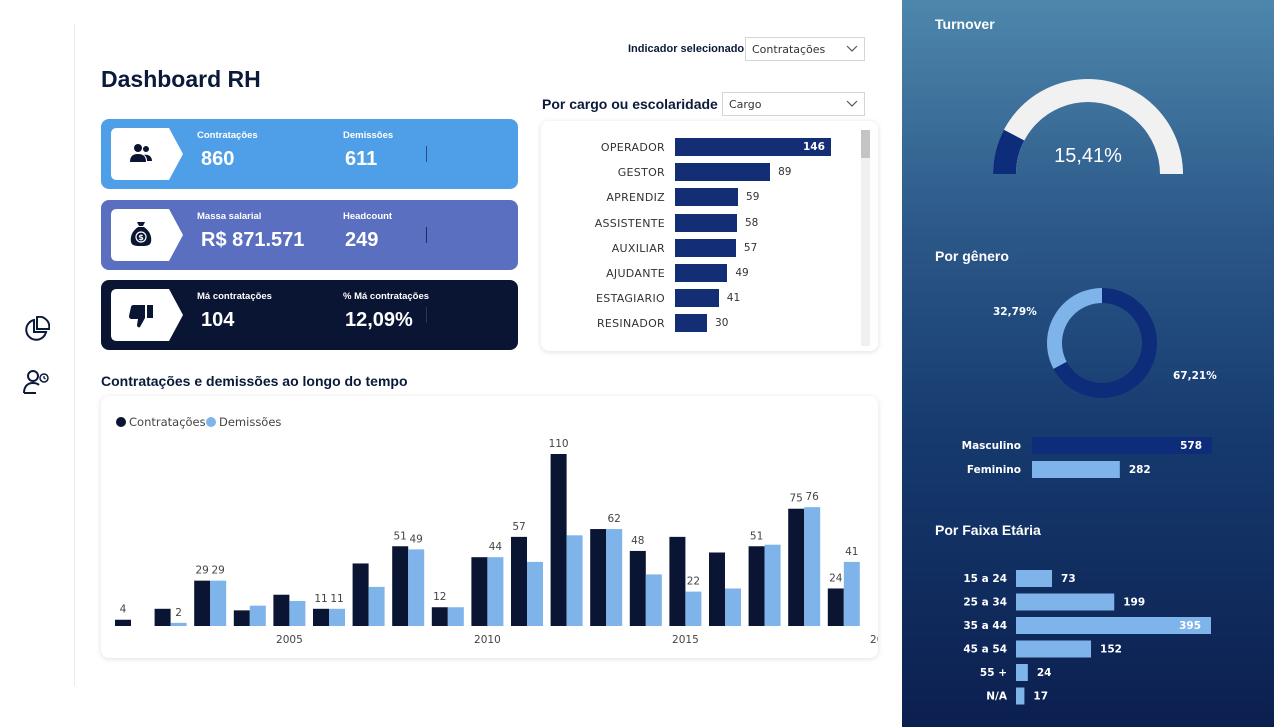 Image resolution: width=1274 pixels, height=727 pixels. Describe the element at coordinates (614, 519) in the screenshot. I see `bar-value-label: 62` at that location.